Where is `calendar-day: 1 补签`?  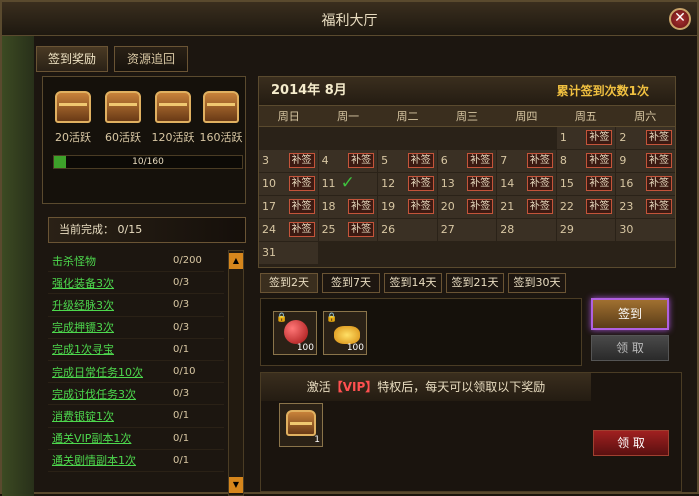 calendar-day: 1 补签 is located at coordinates (586, 138).